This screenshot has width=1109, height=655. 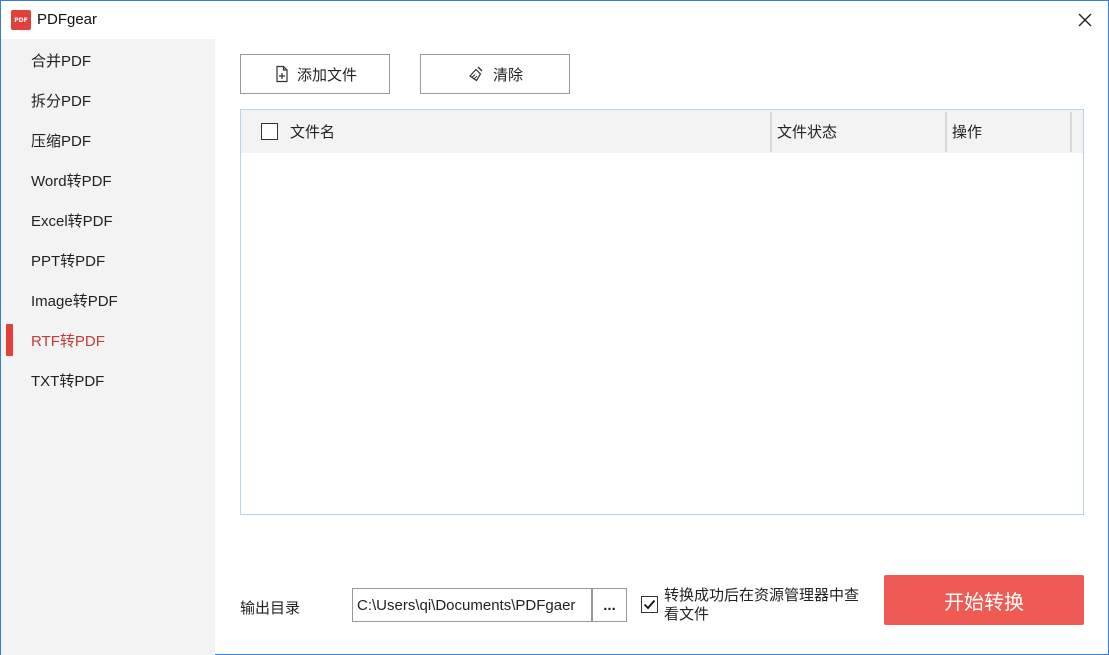 I want to click on app-title: PDFgear, so click(x=67, y=19).